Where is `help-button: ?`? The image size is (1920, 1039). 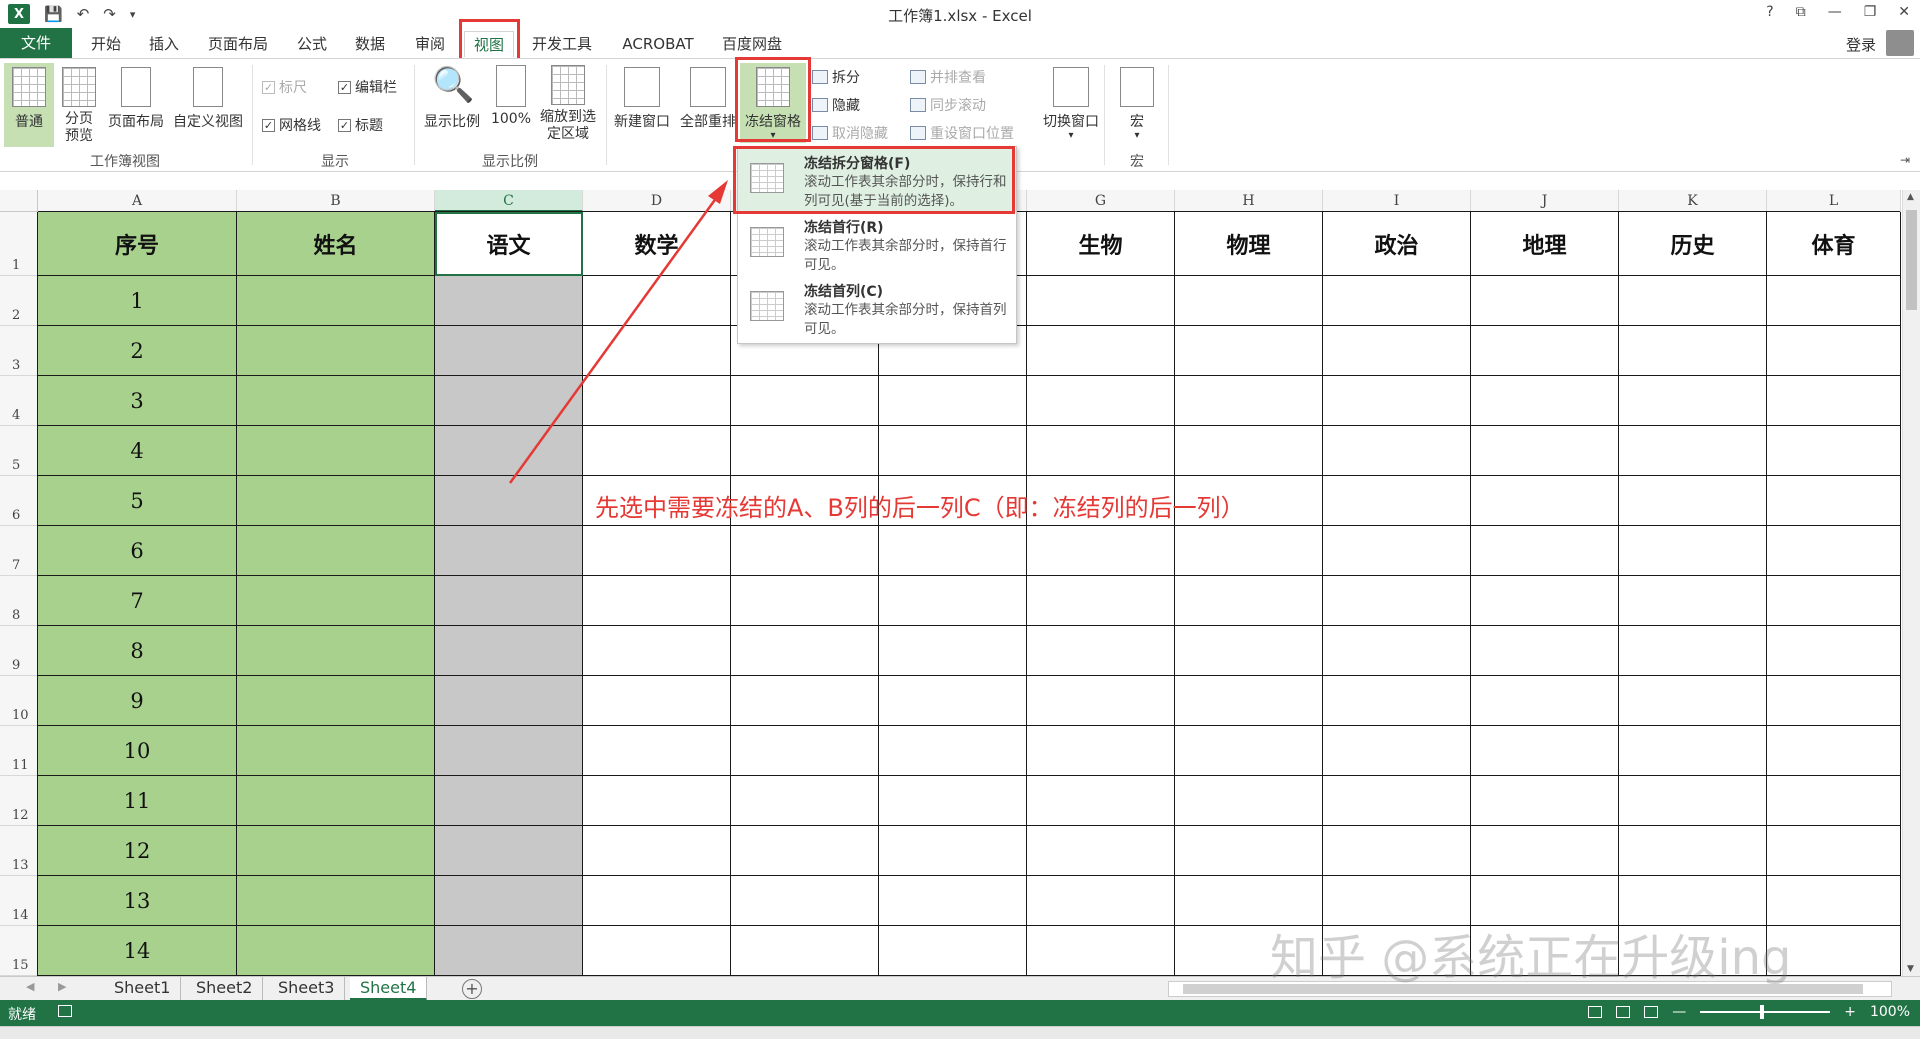
help-button: ? is located at coordinates (1769, 12).